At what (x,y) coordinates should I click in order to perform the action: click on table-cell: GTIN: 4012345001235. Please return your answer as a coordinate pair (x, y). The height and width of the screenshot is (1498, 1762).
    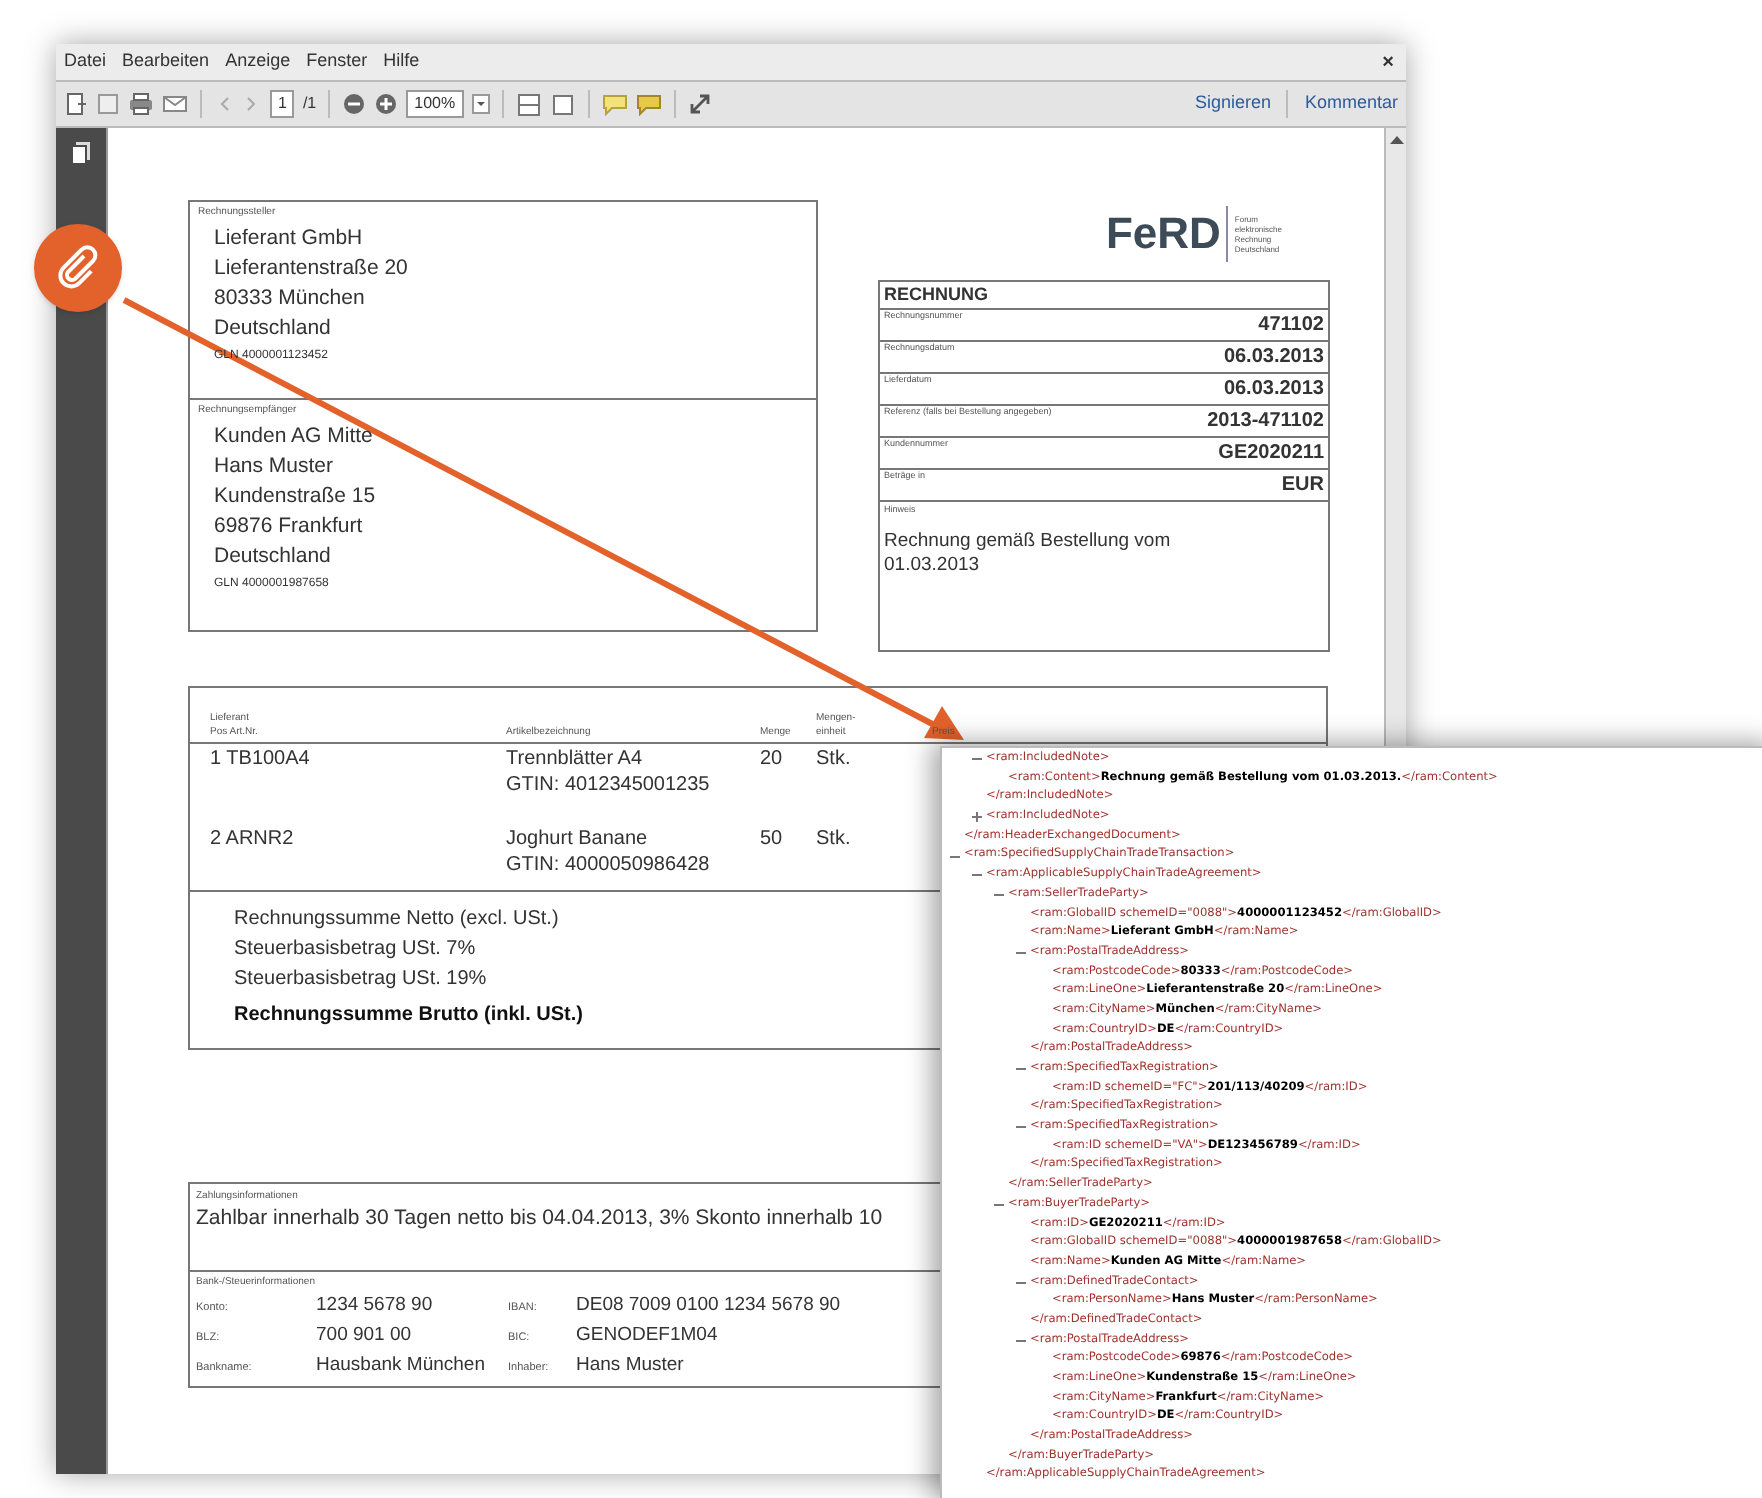
    Looking at the image, I should click on (608, 785).